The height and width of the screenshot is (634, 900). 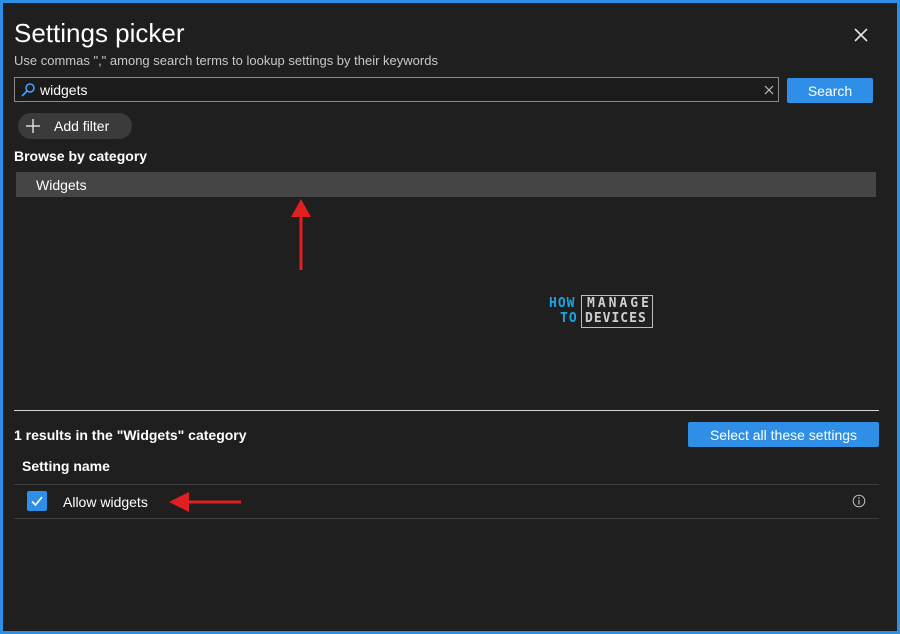 I want to click on search-input, so click(x=400, y=89).